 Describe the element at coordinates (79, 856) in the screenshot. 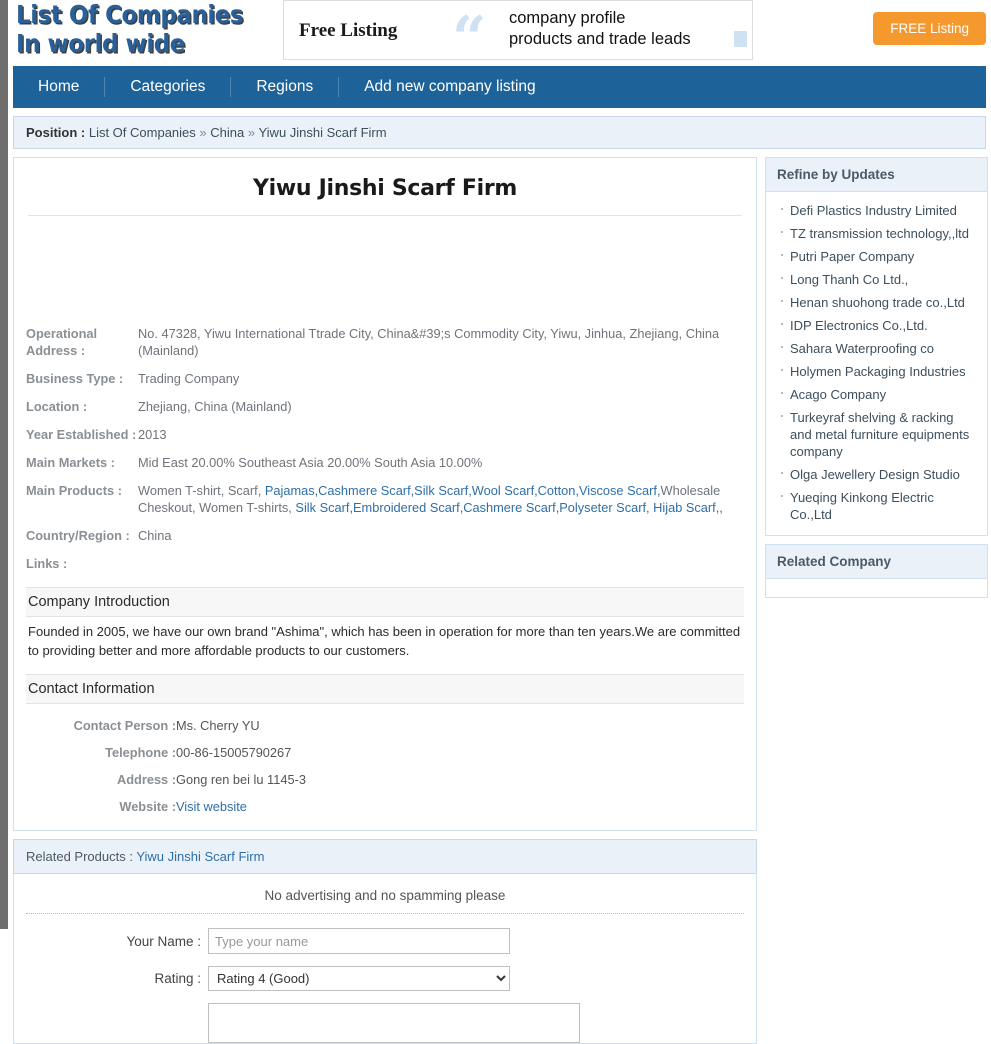

I see `related-products-label: Related Products :` at that location.